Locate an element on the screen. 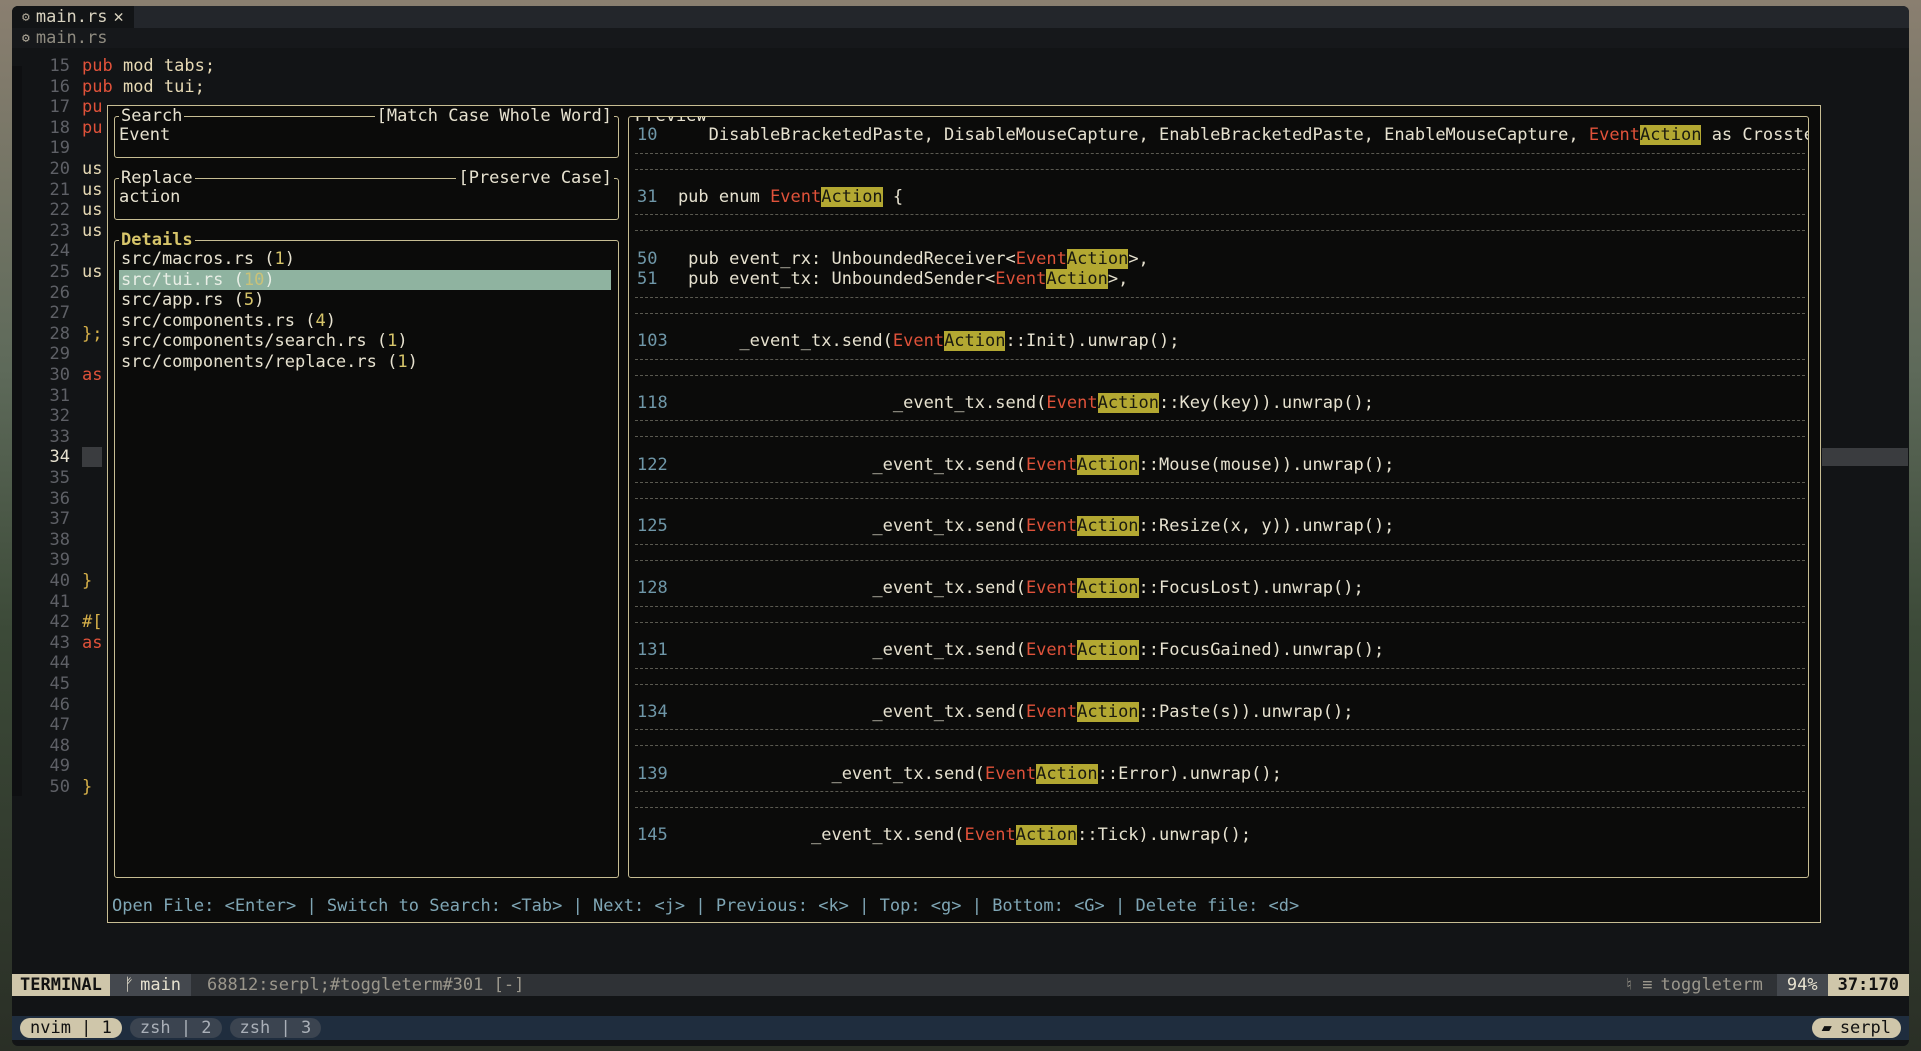  preview-code: ::Init).unwrap(); is located at coordinates (1092, 341).